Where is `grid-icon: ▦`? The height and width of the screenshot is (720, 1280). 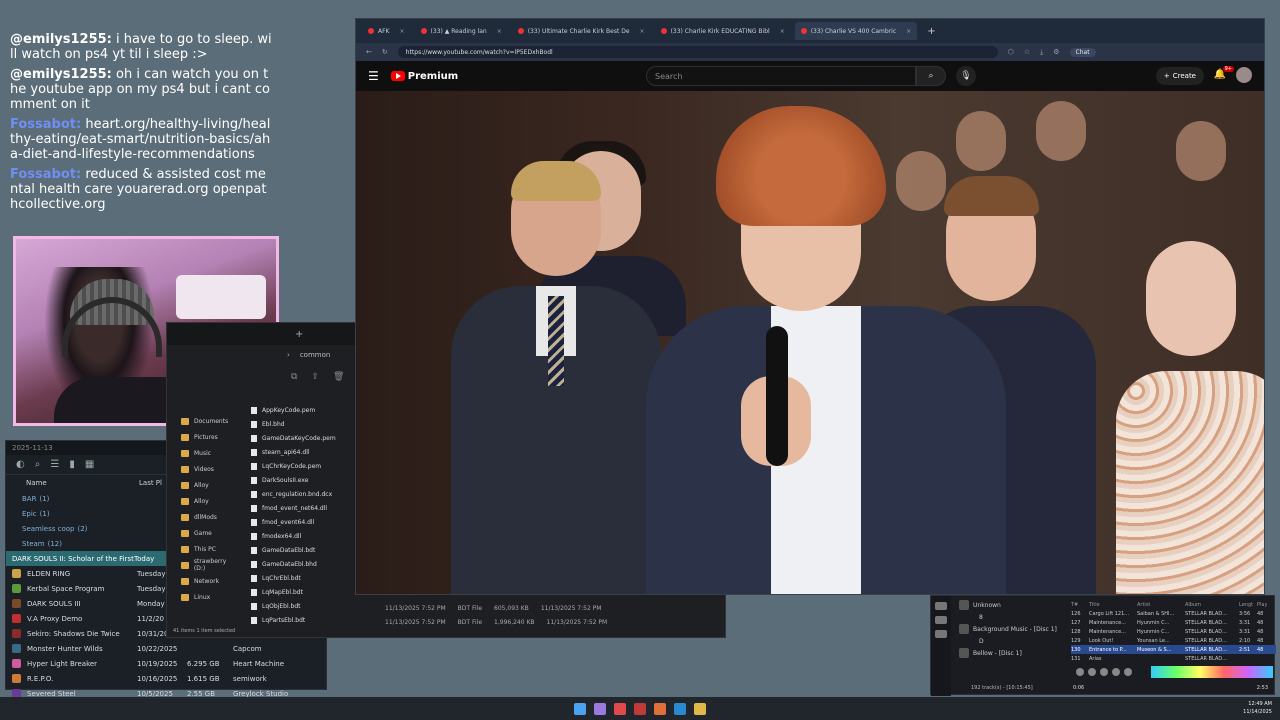
grid-icon: ▦ is located at coordinates (89, 464).